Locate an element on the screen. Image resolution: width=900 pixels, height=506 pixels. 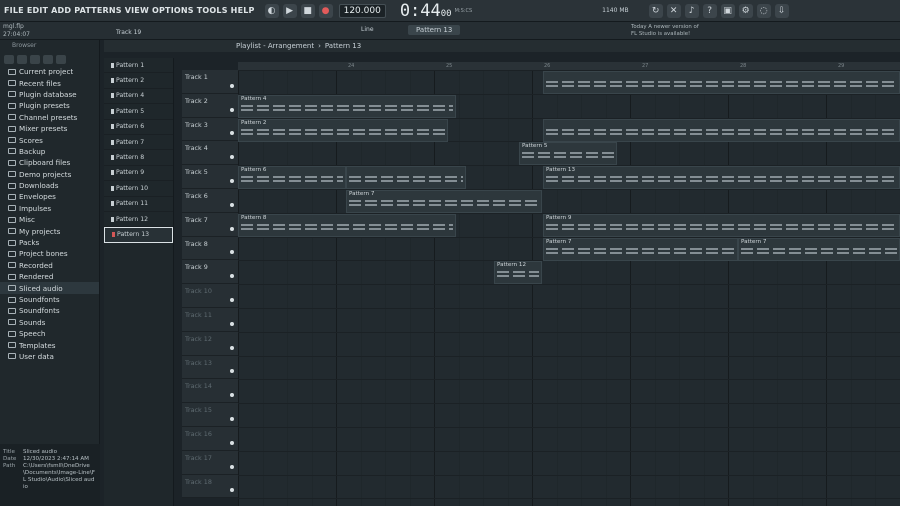
pattern-clip: Pattern 5 is located at coordinates (568, 154).